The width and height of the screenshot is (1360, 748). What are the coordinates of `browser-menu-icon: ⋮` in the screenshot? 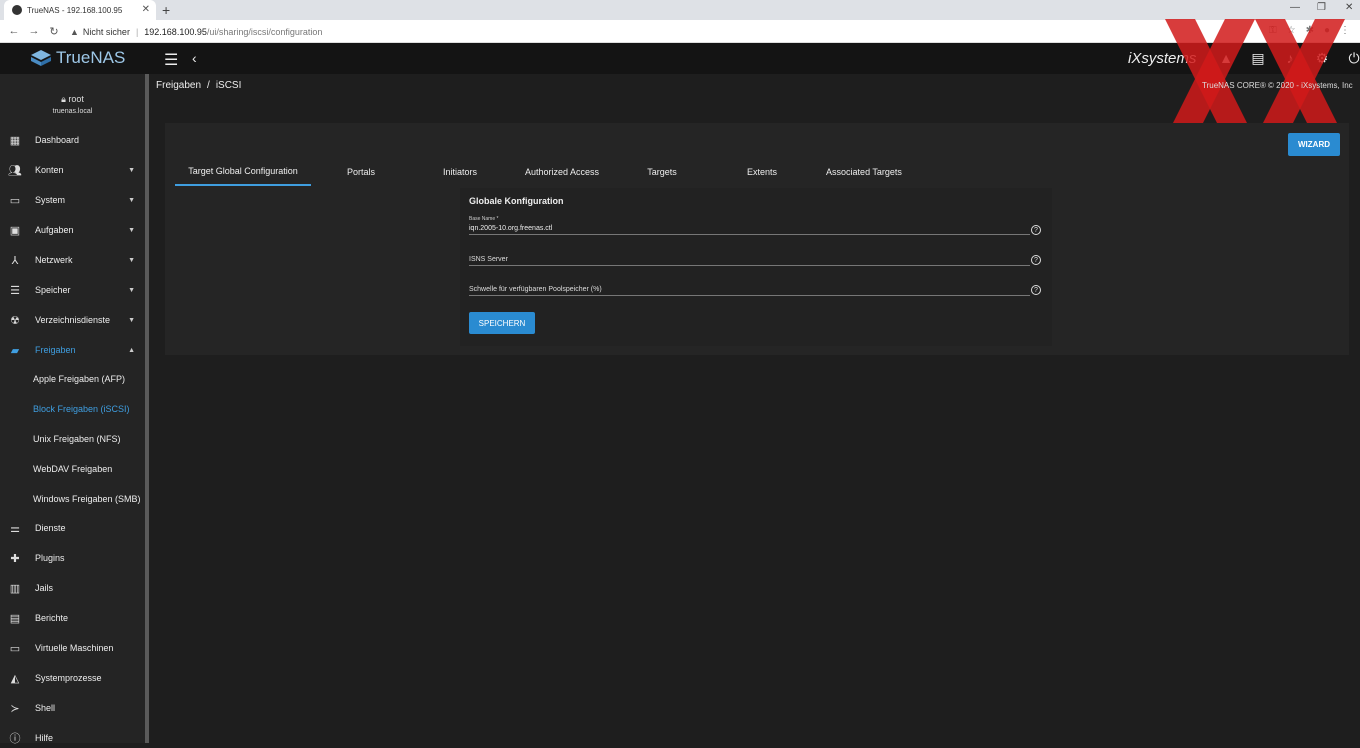 It's located at (1345, 30).